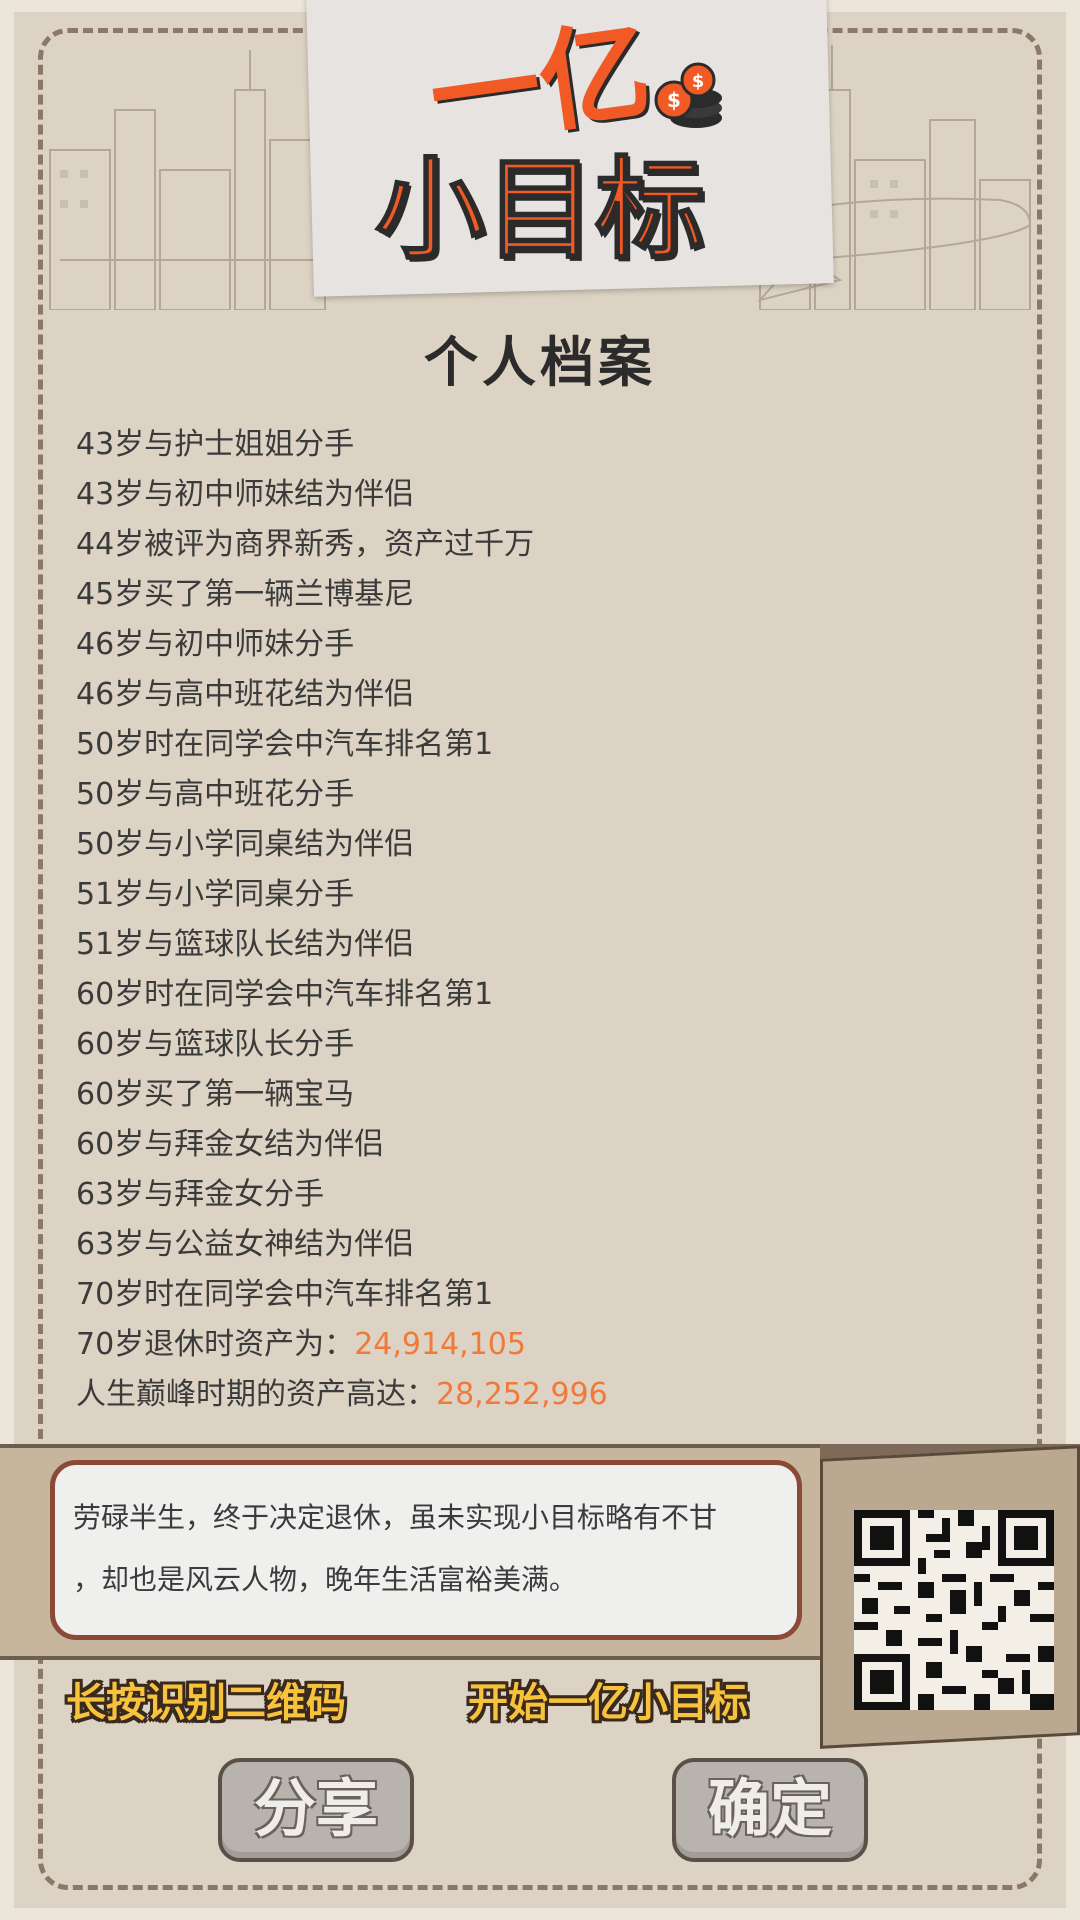 This screenshot has height=1920, width=1080. I want to click on event-text: 人生巅峰时期的资产高达：, so click(256, 1394).